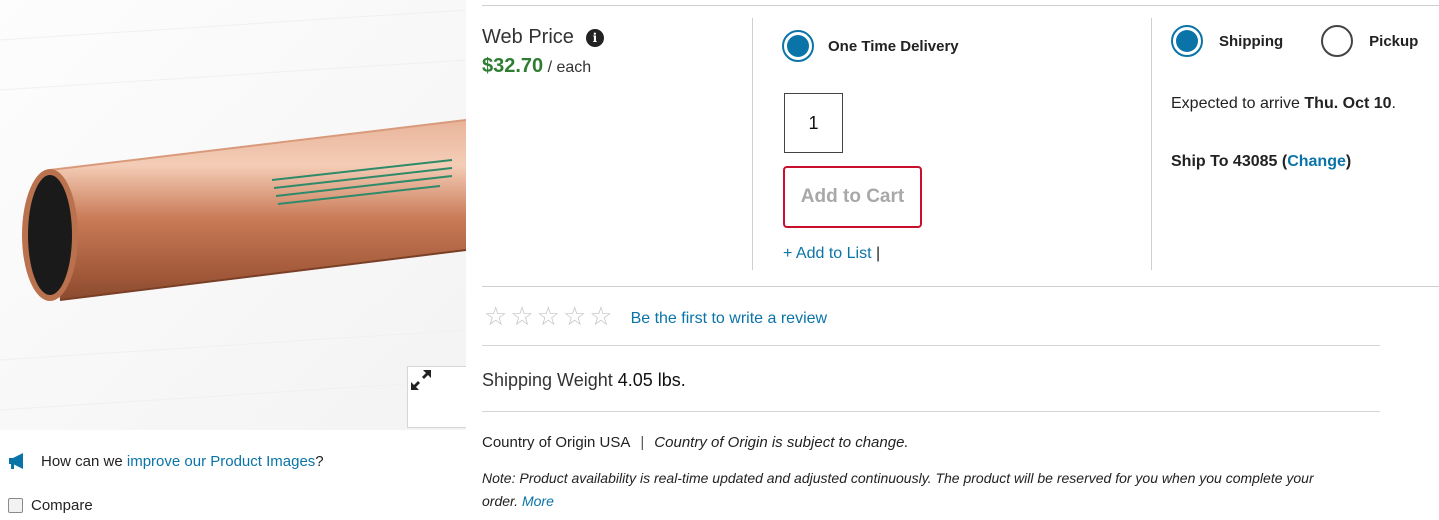 This screenshot has height=520, width=1439. What do you see at coordinates (556, 442) in the screenshot?
I see `origin-label: Country of Origin USA` at bounding box center [556, 442].